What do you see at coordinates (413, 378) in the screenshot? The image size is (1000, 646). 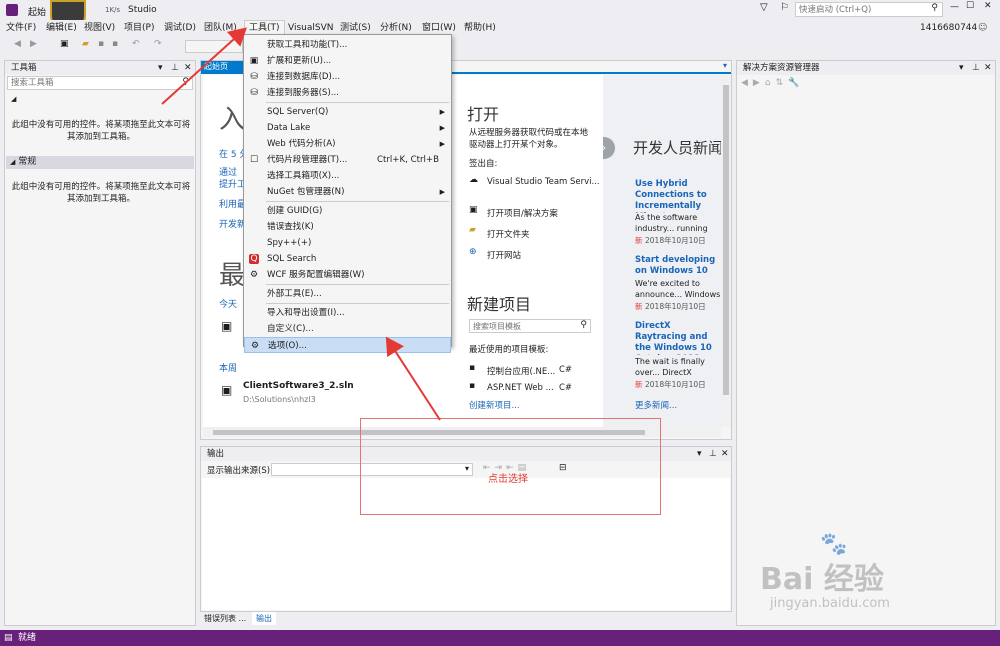 I see `arrow-to-options-item` at bounding box center [413, 378].